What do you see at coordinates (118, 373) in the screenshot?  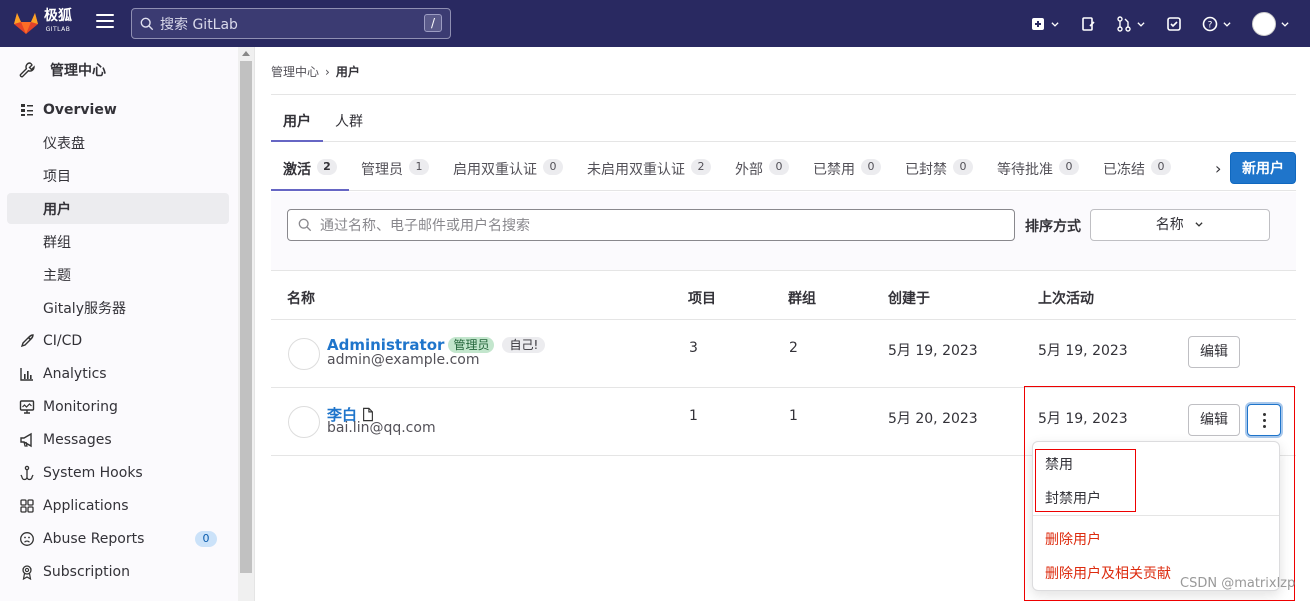 I see `sidebar-item-analytics: Analytics` at bounding box center [118, 373].